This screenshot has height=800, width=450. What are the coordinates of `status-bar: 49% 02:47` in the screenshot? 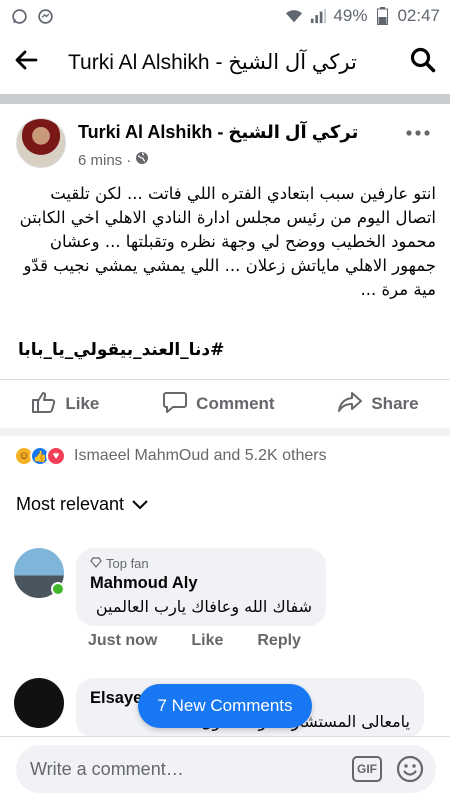 It's located at (225, 16).